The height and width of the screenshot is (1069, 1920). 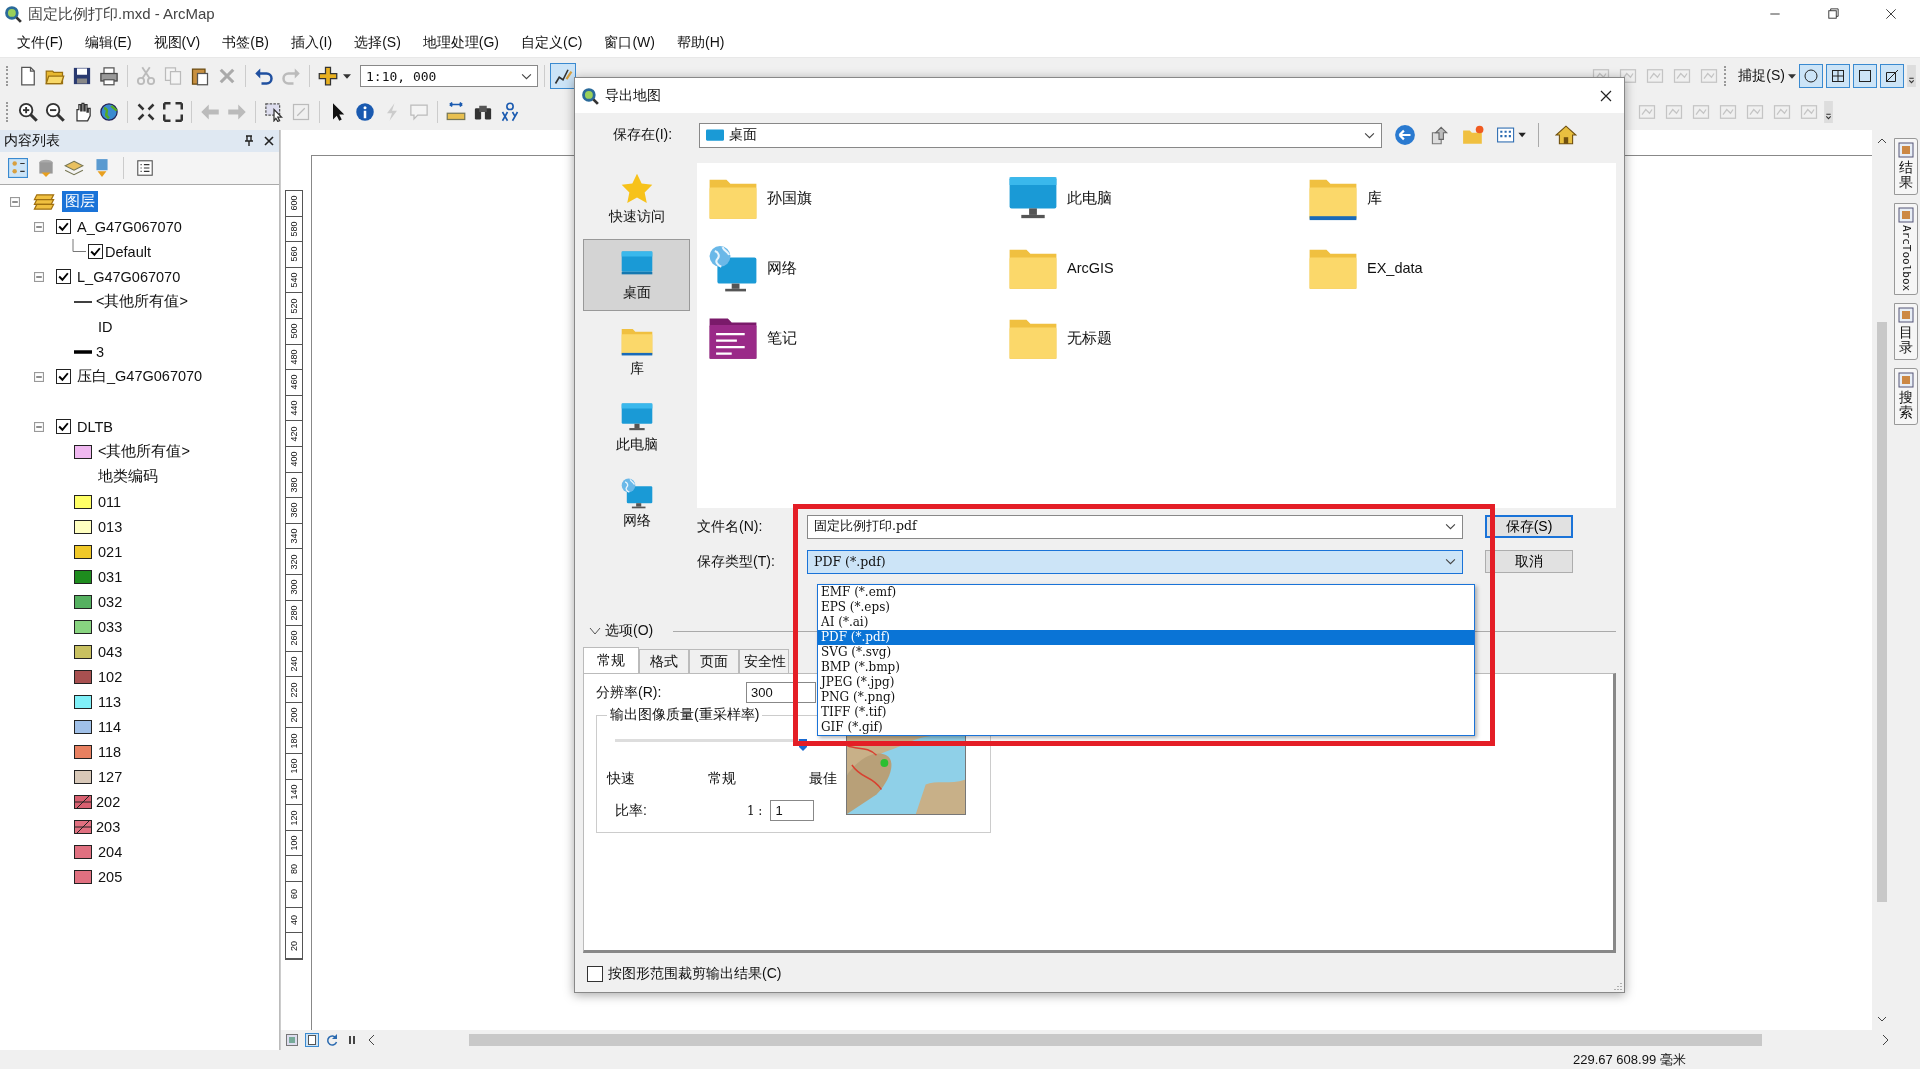 I want to click on file-type-dropdown: PDF (*.pdf), so click(x=1135, y=561).